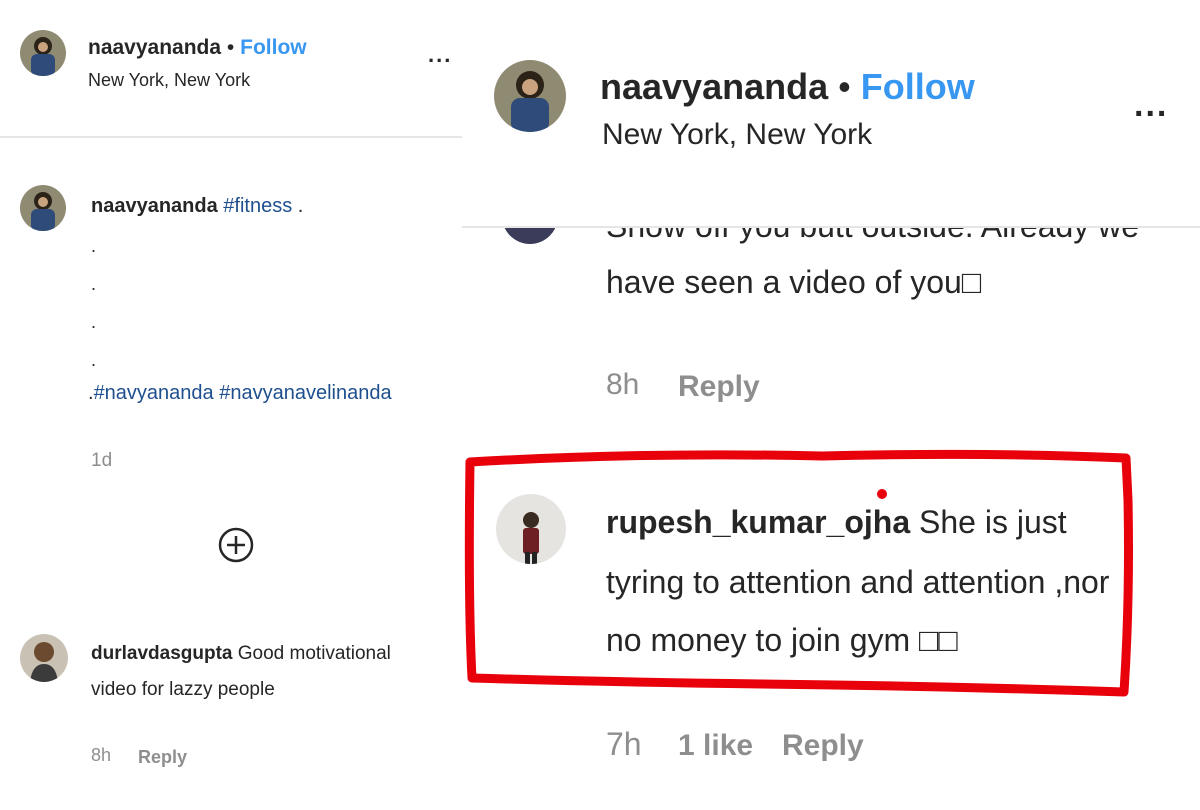 The height and width of the screenshot is (810, 1200). What do you see at coordinates (993, 522) in the screenshot?
I see `comment-text: She is just` at bounding box center [993, 522].